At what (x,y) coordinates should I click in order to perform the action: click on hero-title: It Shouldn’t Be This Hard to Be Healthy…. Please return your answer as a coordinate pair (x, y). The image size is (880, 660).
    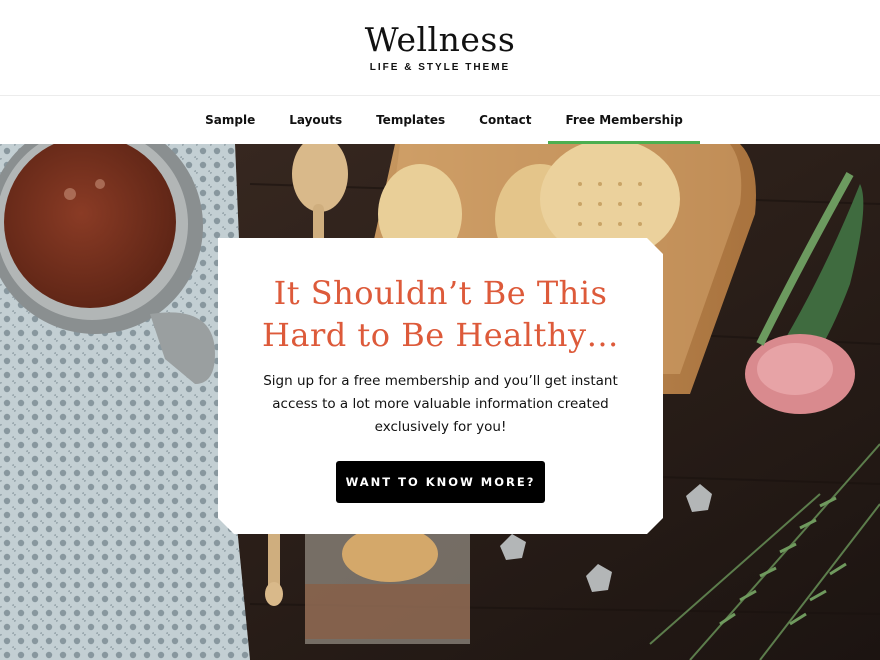
    Looking at the image, I should click on (440, 314).